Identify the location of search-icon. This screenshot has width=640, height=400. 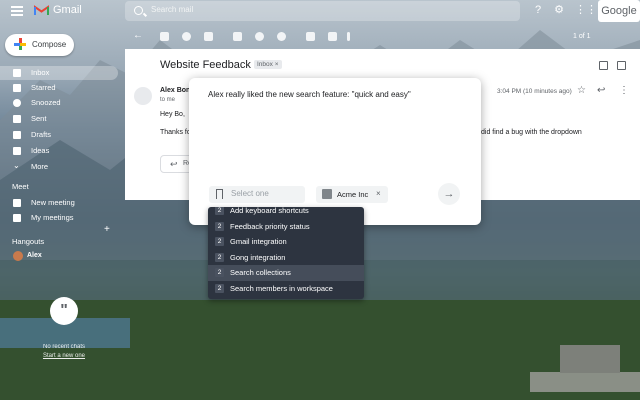
(138, 10).